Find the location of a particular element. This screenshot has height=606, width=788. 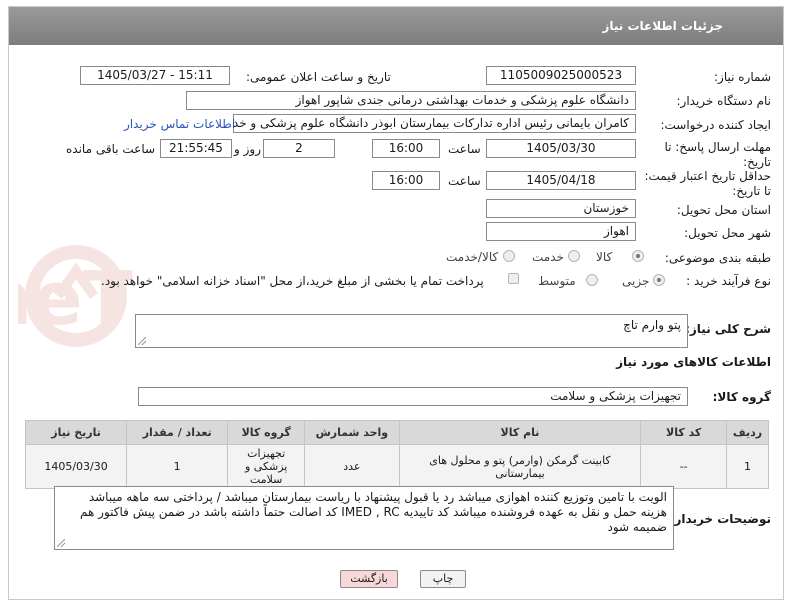

category-radio-goods-service is located at coordinates (509, 256).